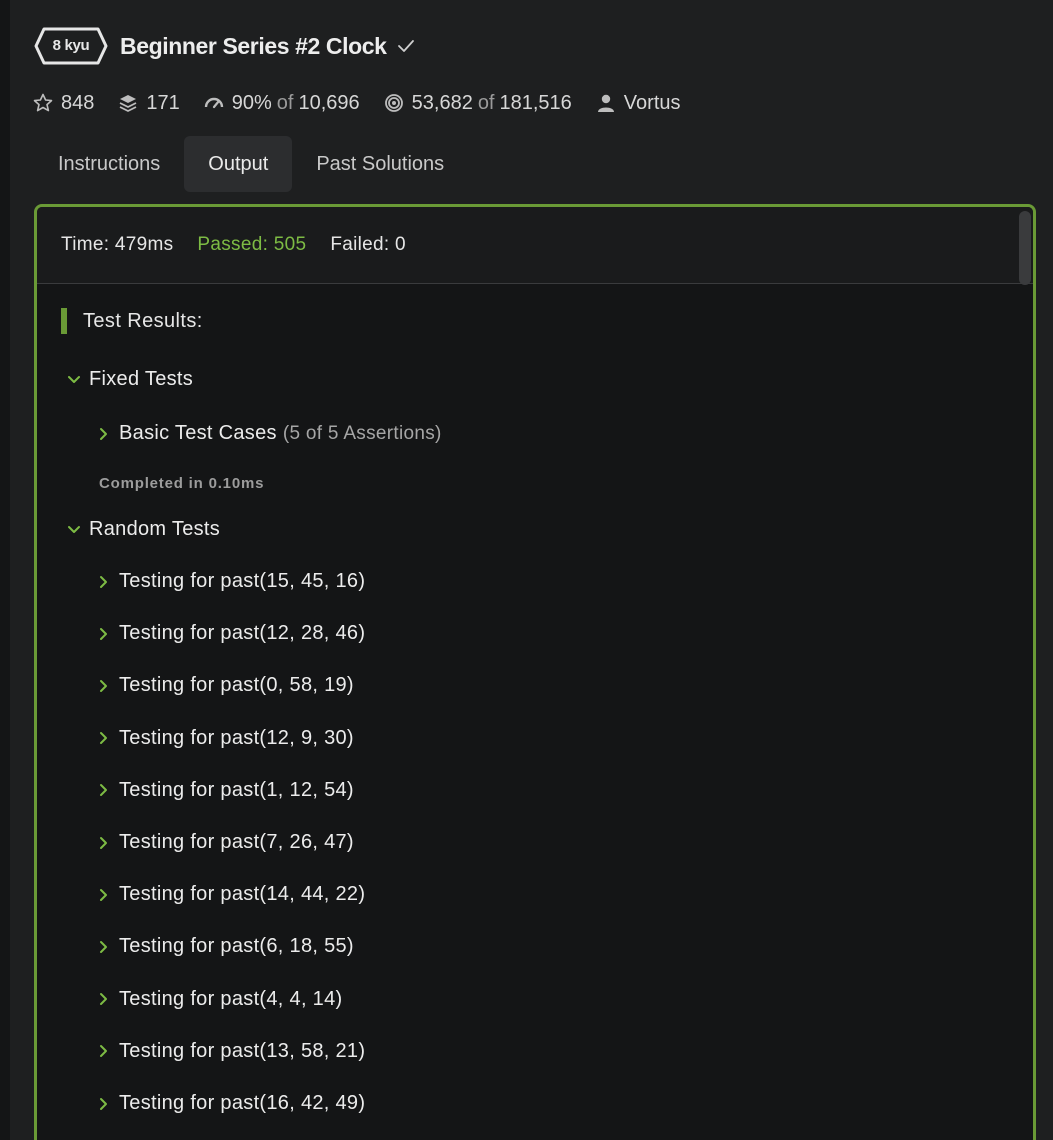 The height and width of the screenshot is (1140, 1053). What do you see at coordinates (213, 103) in the screenshot?
I see `gauge-icon` at bounding box center [213, 103].